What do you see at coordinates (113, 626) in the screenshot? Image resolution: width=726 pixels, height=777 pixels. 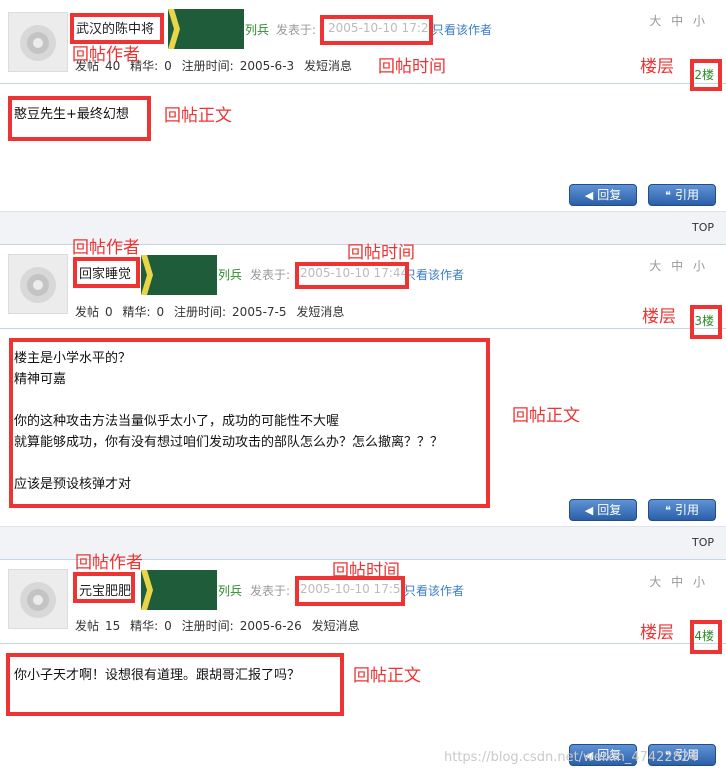 I see `stat-posts-value: 15` at bounding box center [113, 626].